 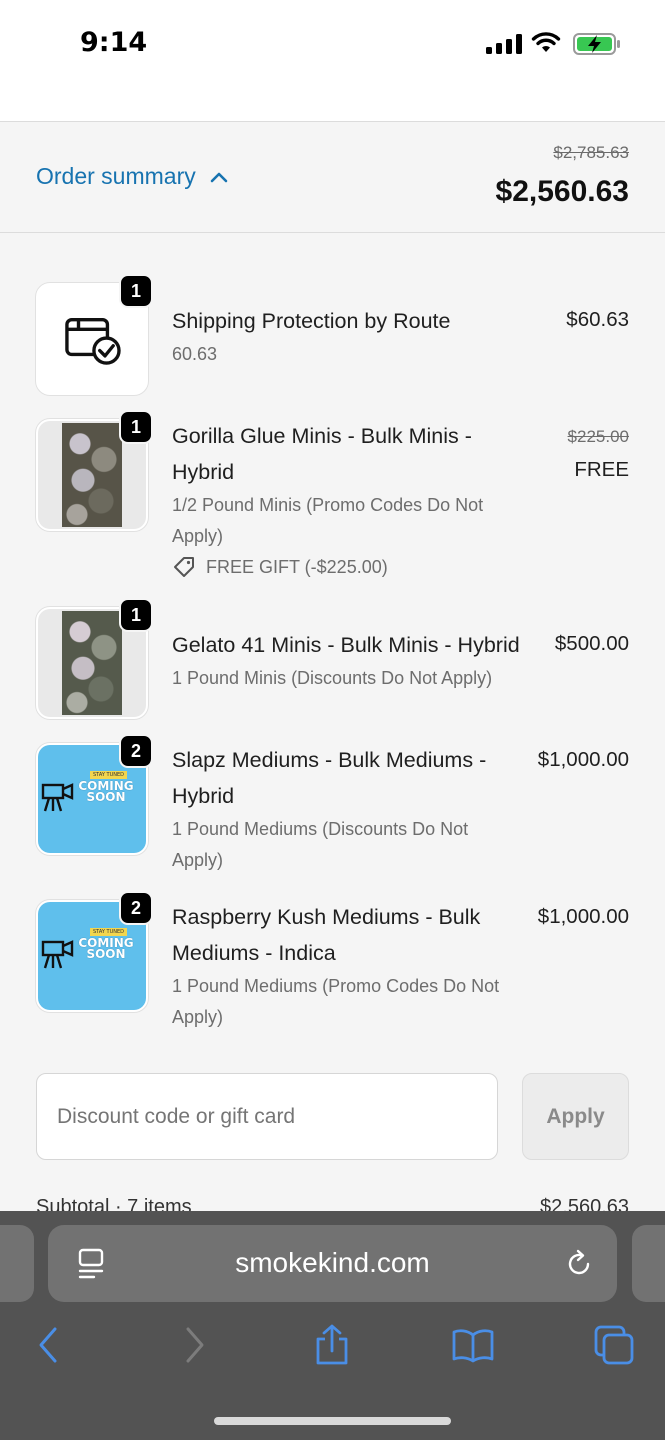 I want to click on url-text: smokekind.com, so click(x=332, y=1262).